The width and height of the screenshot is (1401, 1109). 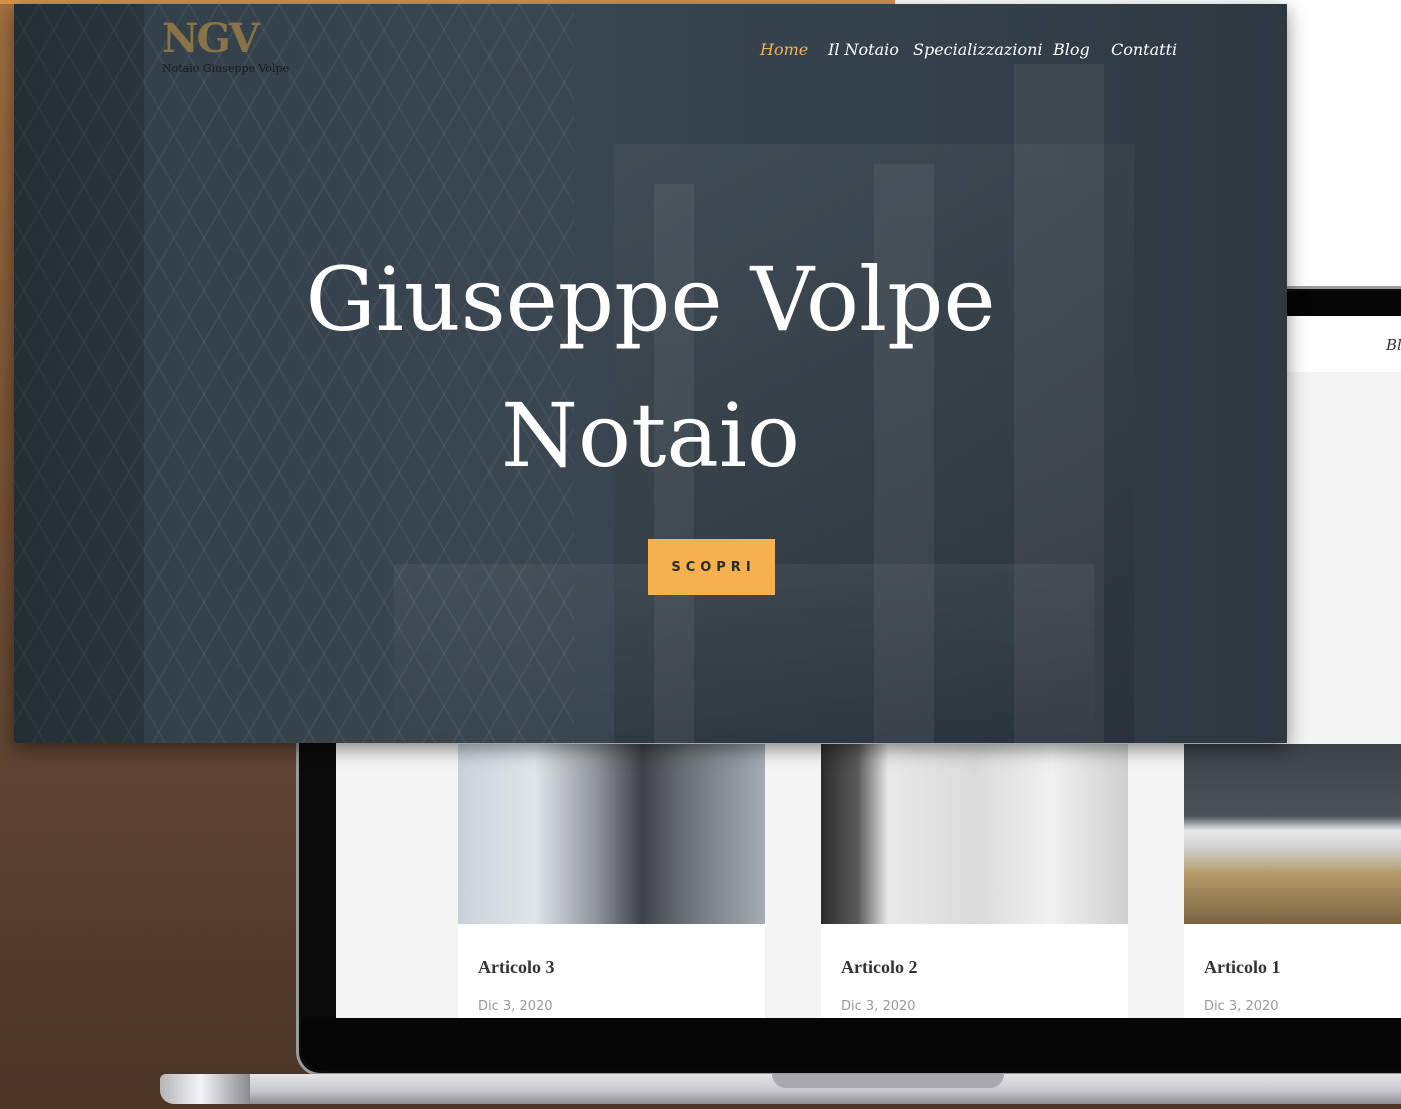 I want to click on nav-item-il-notaio: Il Notaio, so click(x=863, y=49).